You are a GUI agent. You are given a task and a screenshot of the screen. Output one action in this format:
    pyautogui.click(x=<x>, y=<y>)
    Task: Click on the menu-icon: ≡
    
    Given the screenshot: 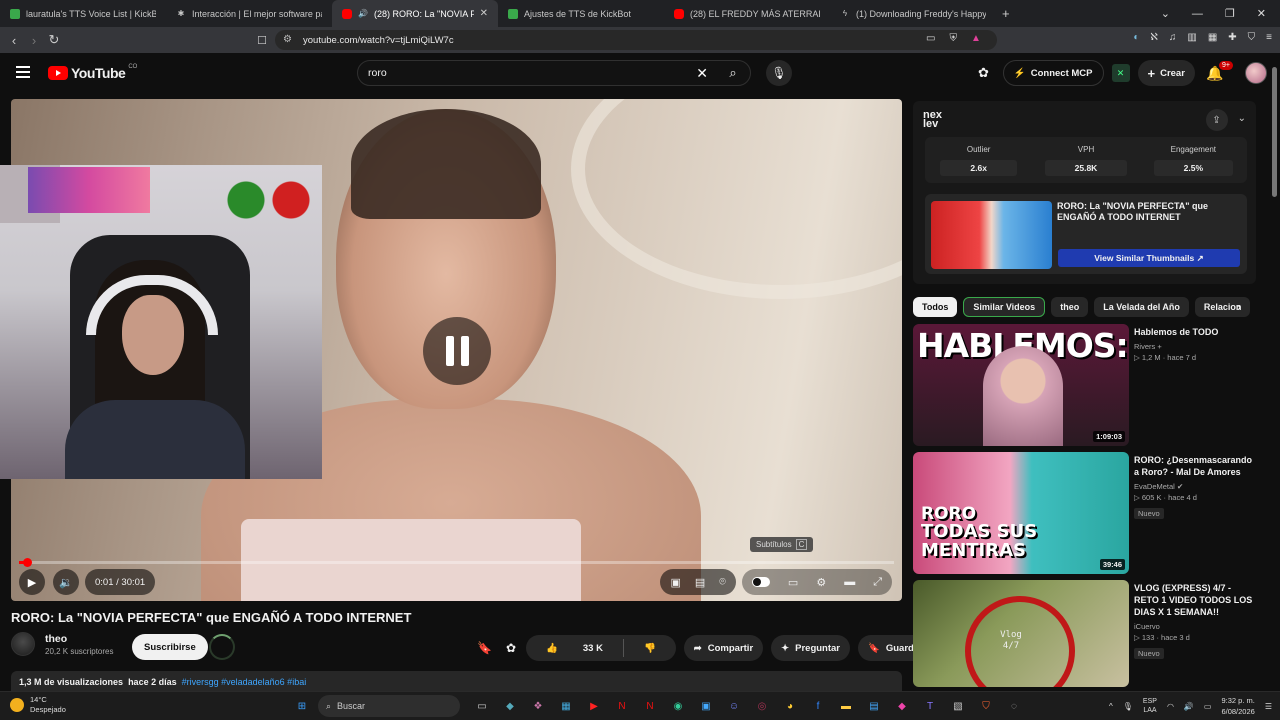 What is the action you would take?
    pyautogui.click(x=1269, y=37)
    